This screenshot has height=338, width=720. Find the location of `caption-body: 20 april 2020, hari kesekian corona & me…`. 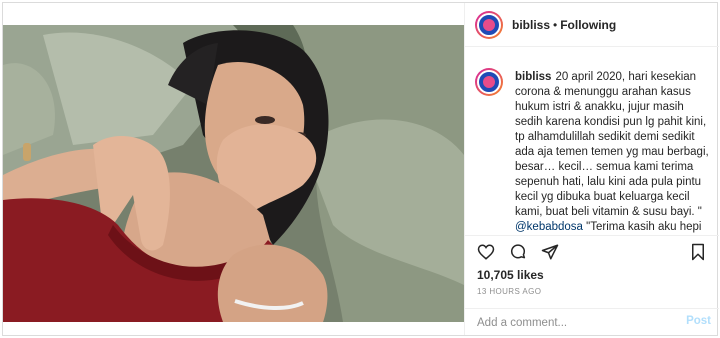

caption-body: 20 april 2020, hari kesekian corona & me… is located at coordinates (612, 144).